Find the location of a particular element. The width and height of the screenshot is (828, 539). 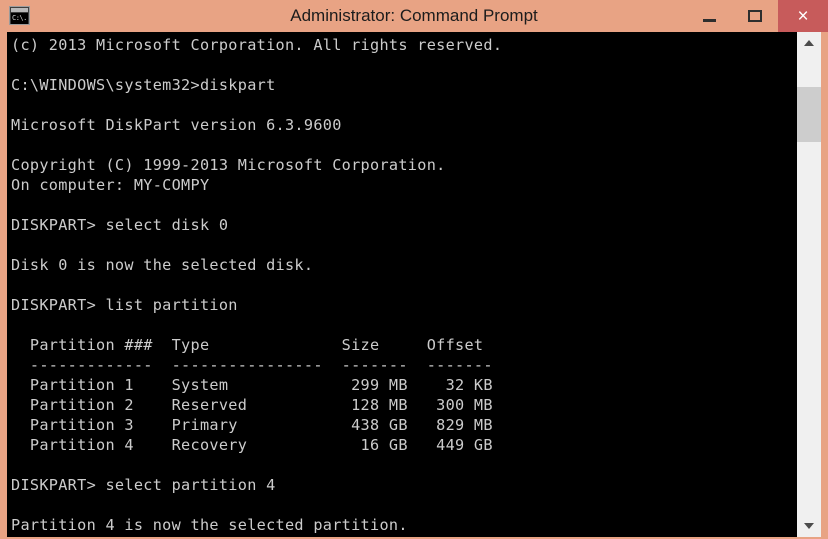

scroll-down-button is located at coordinates (809, 526).